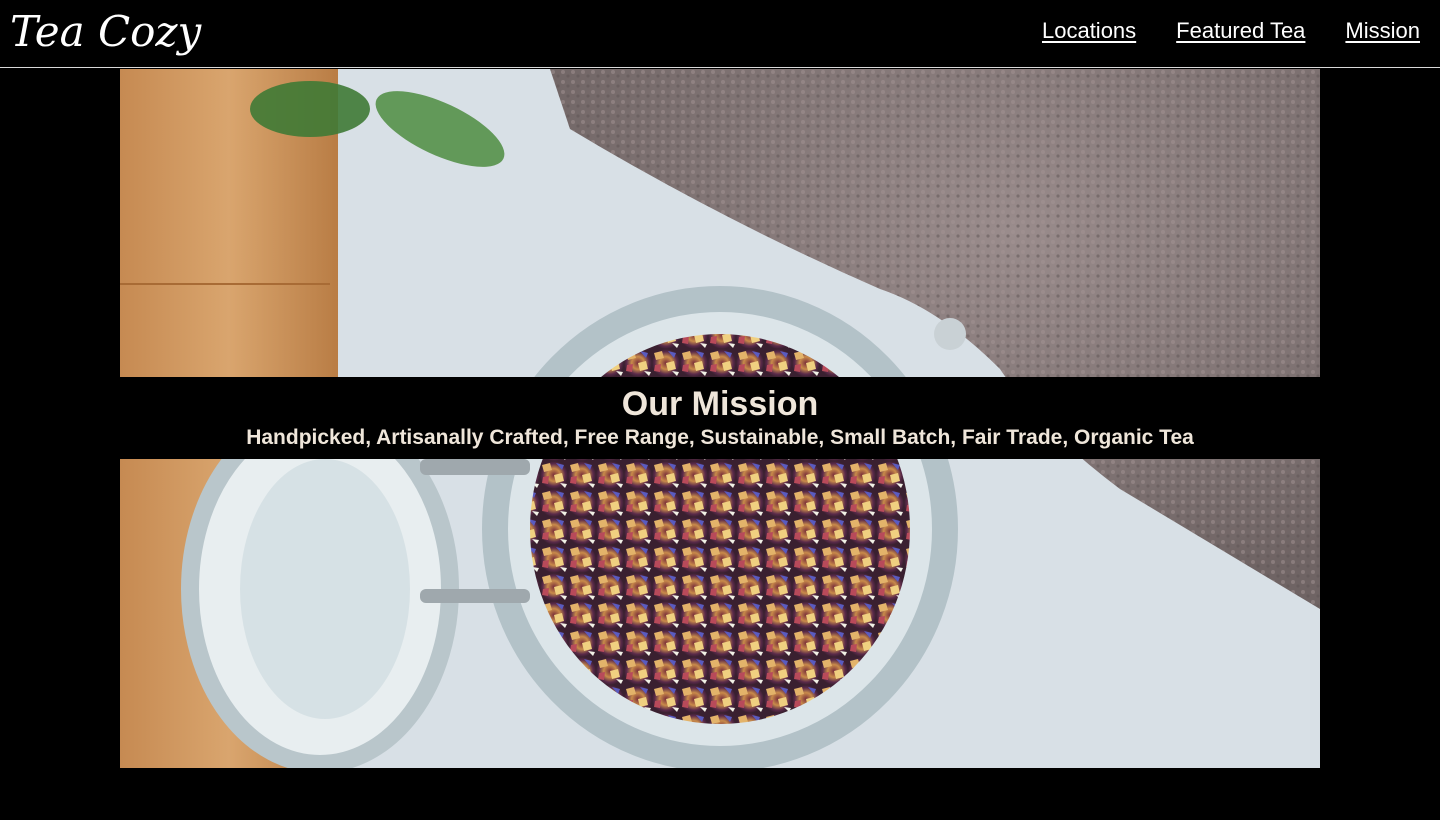  I want to click on site-header: Tea Cozy Locations Featured Tea Mission, so click(720, 34).